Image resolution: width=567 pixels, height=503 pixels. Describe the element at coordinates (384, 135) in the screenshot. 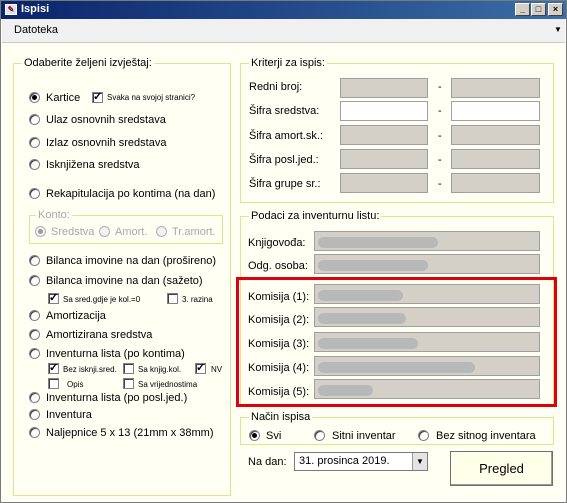

I see `sifra-amort-from` at that location.